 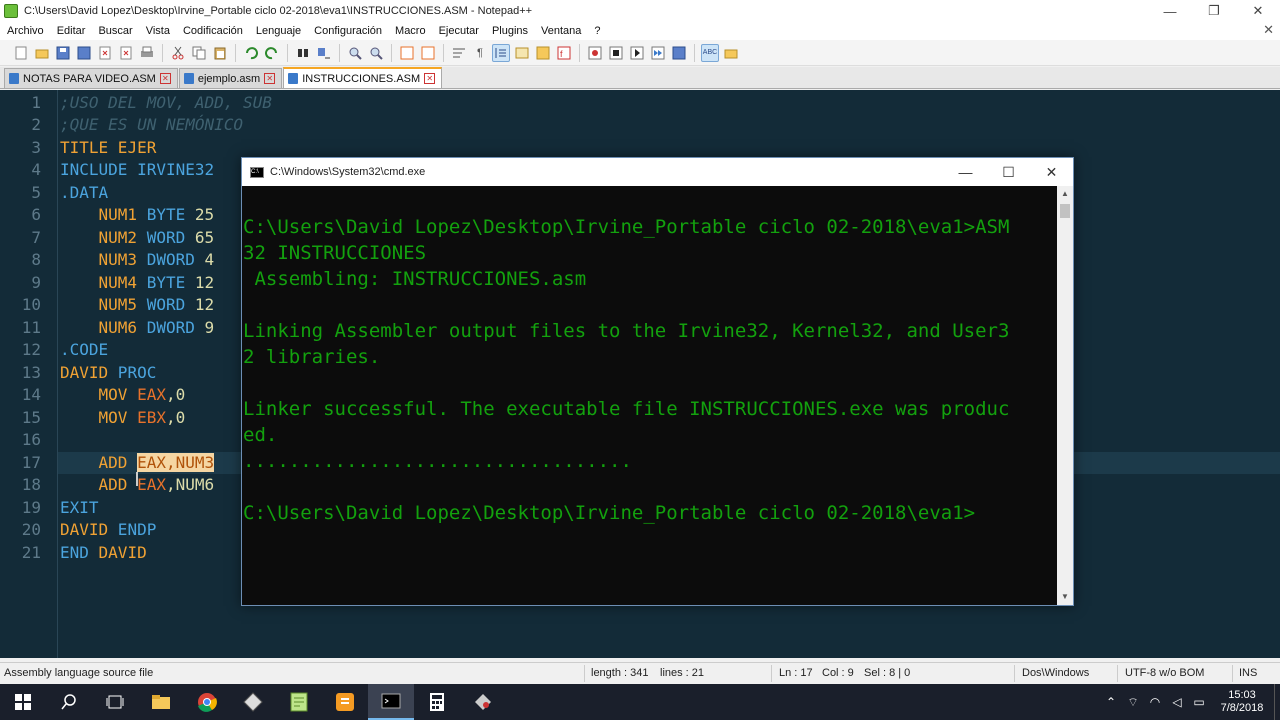 I want to click on menu-codificacion: Codificación, so click(x=212, y=31).